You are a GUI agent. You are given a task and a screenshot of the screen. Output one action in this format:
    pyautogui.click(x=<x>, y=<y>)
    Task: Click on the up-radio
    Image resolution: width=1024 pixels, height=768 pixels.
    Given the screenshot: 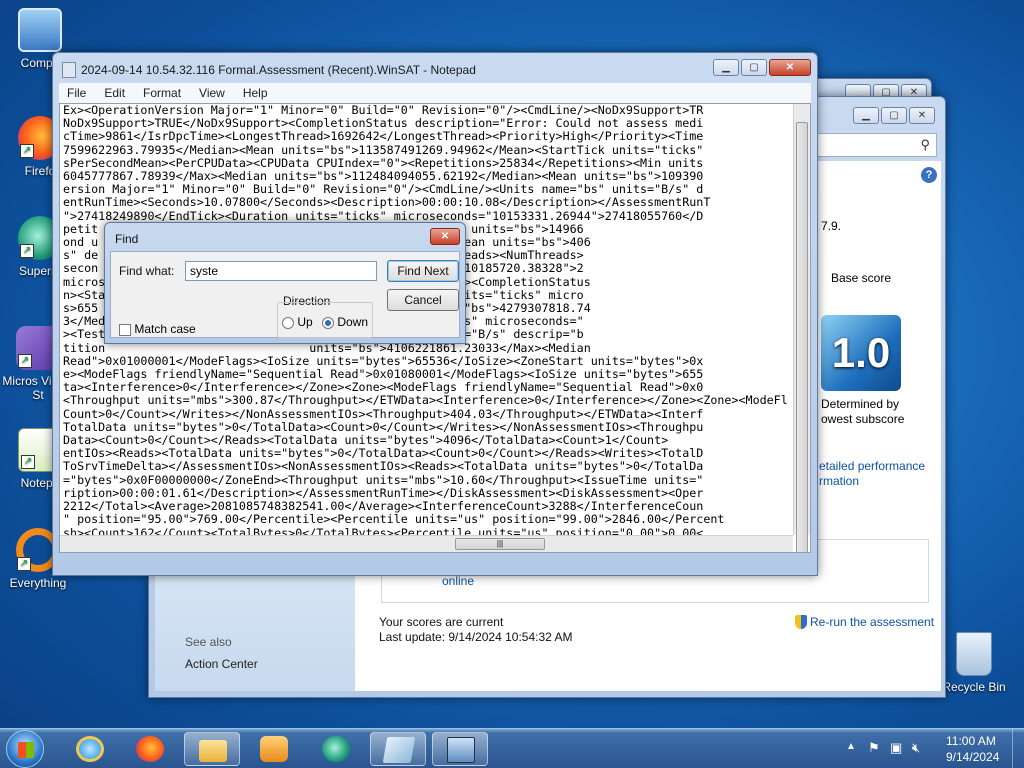 What is the action you would take?
    pyautogui.click(x=288, y=322)
    